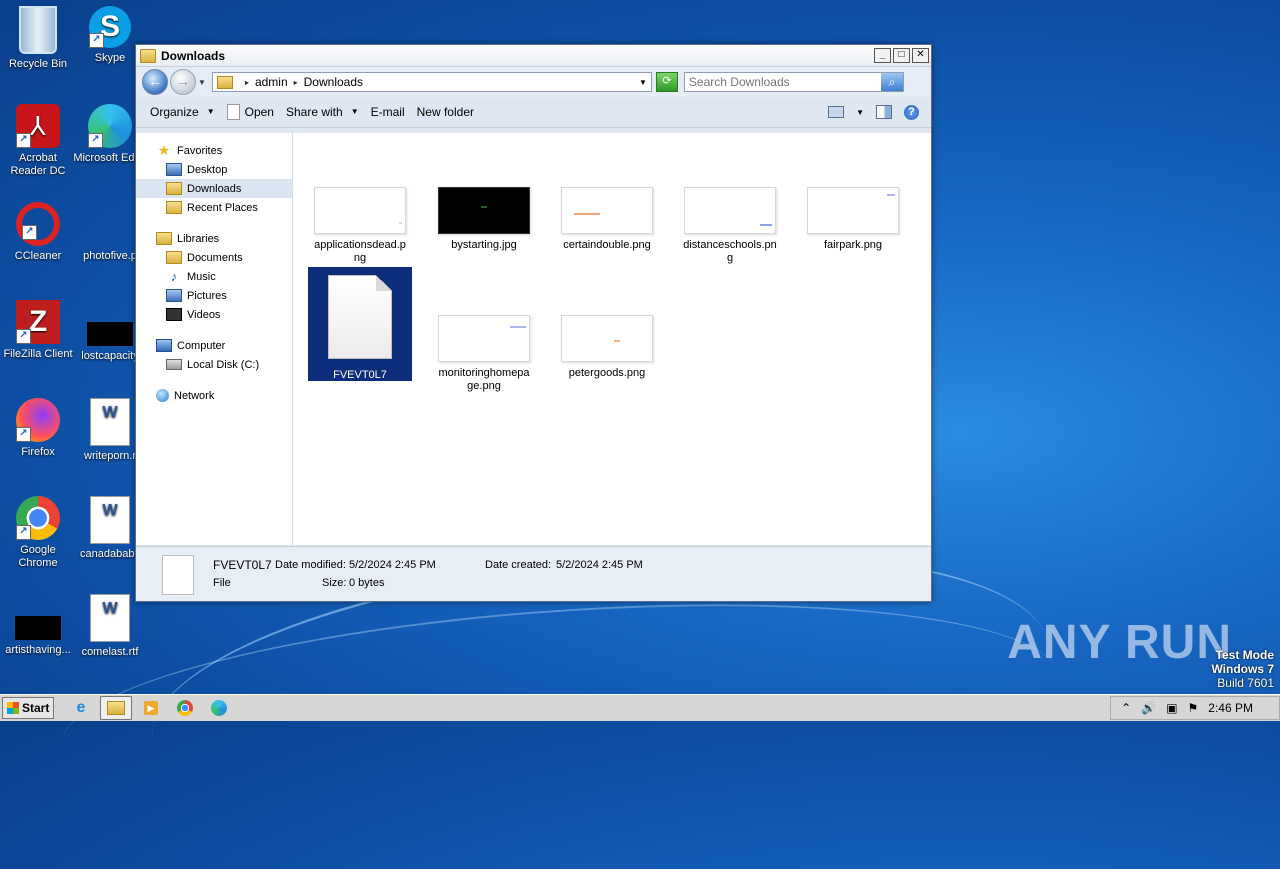 The width and height of the screenshot is (1280, 869). What do you see at coordinates (484, 219) in the screenshot?
I see `file-item: bystarting.jpg` at bounding box center [484, 219].